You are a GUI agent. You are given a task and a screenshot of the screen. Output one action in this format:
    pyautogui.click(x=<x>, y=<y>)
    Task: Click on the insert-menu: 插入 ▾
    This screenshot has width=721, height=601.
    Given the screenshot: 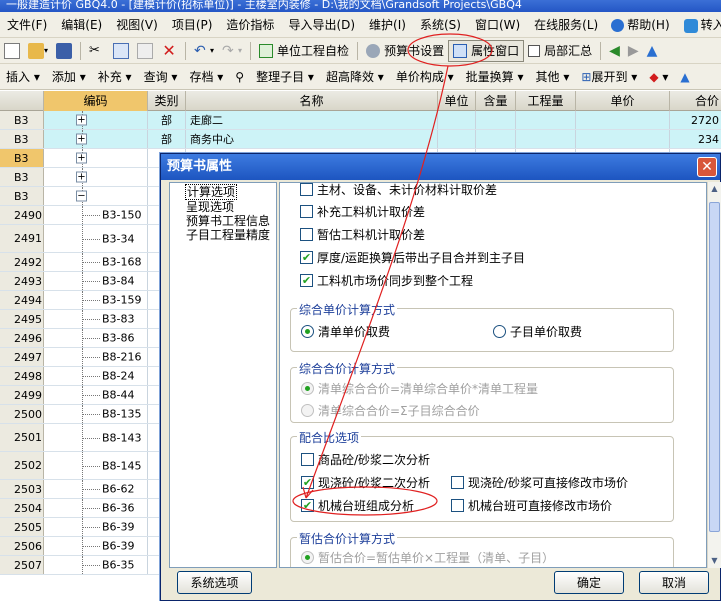 What is the action you would take?
    pyautogui.click(x=23, y=76)
    